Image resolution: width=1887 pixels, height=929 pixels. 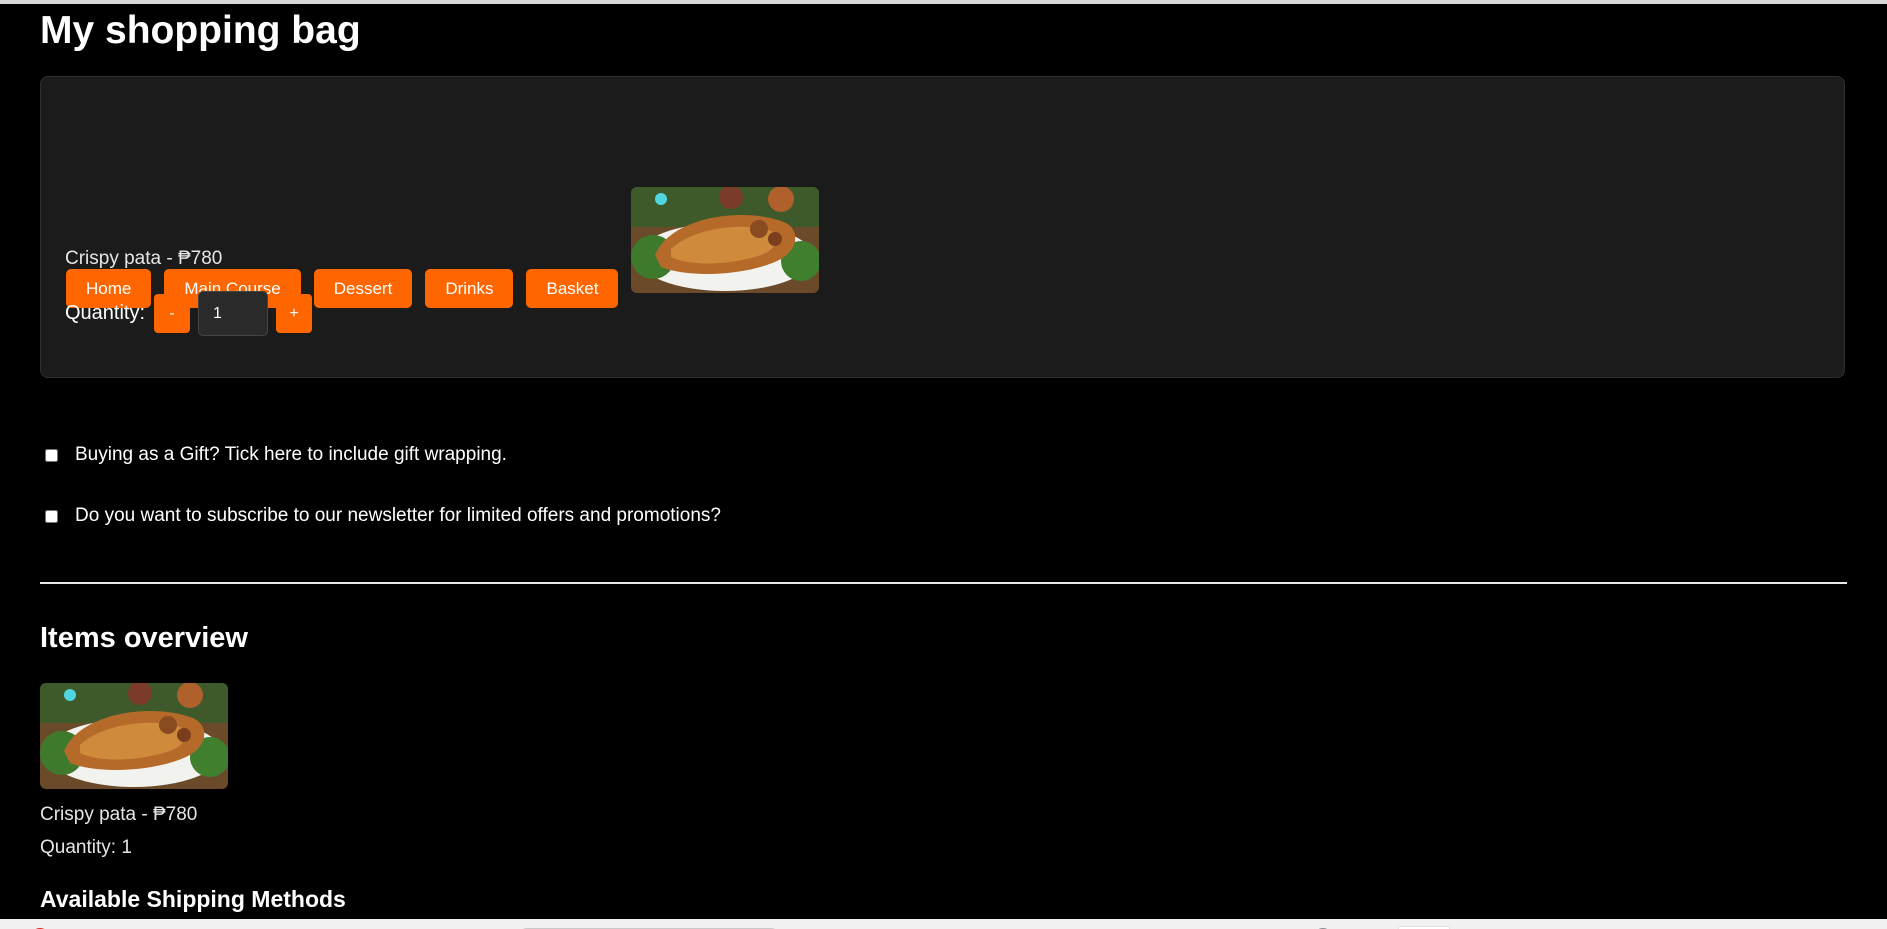 I want to click on shipping-methods-heading: Available Shipping Methods, so click(x=193, y=899).